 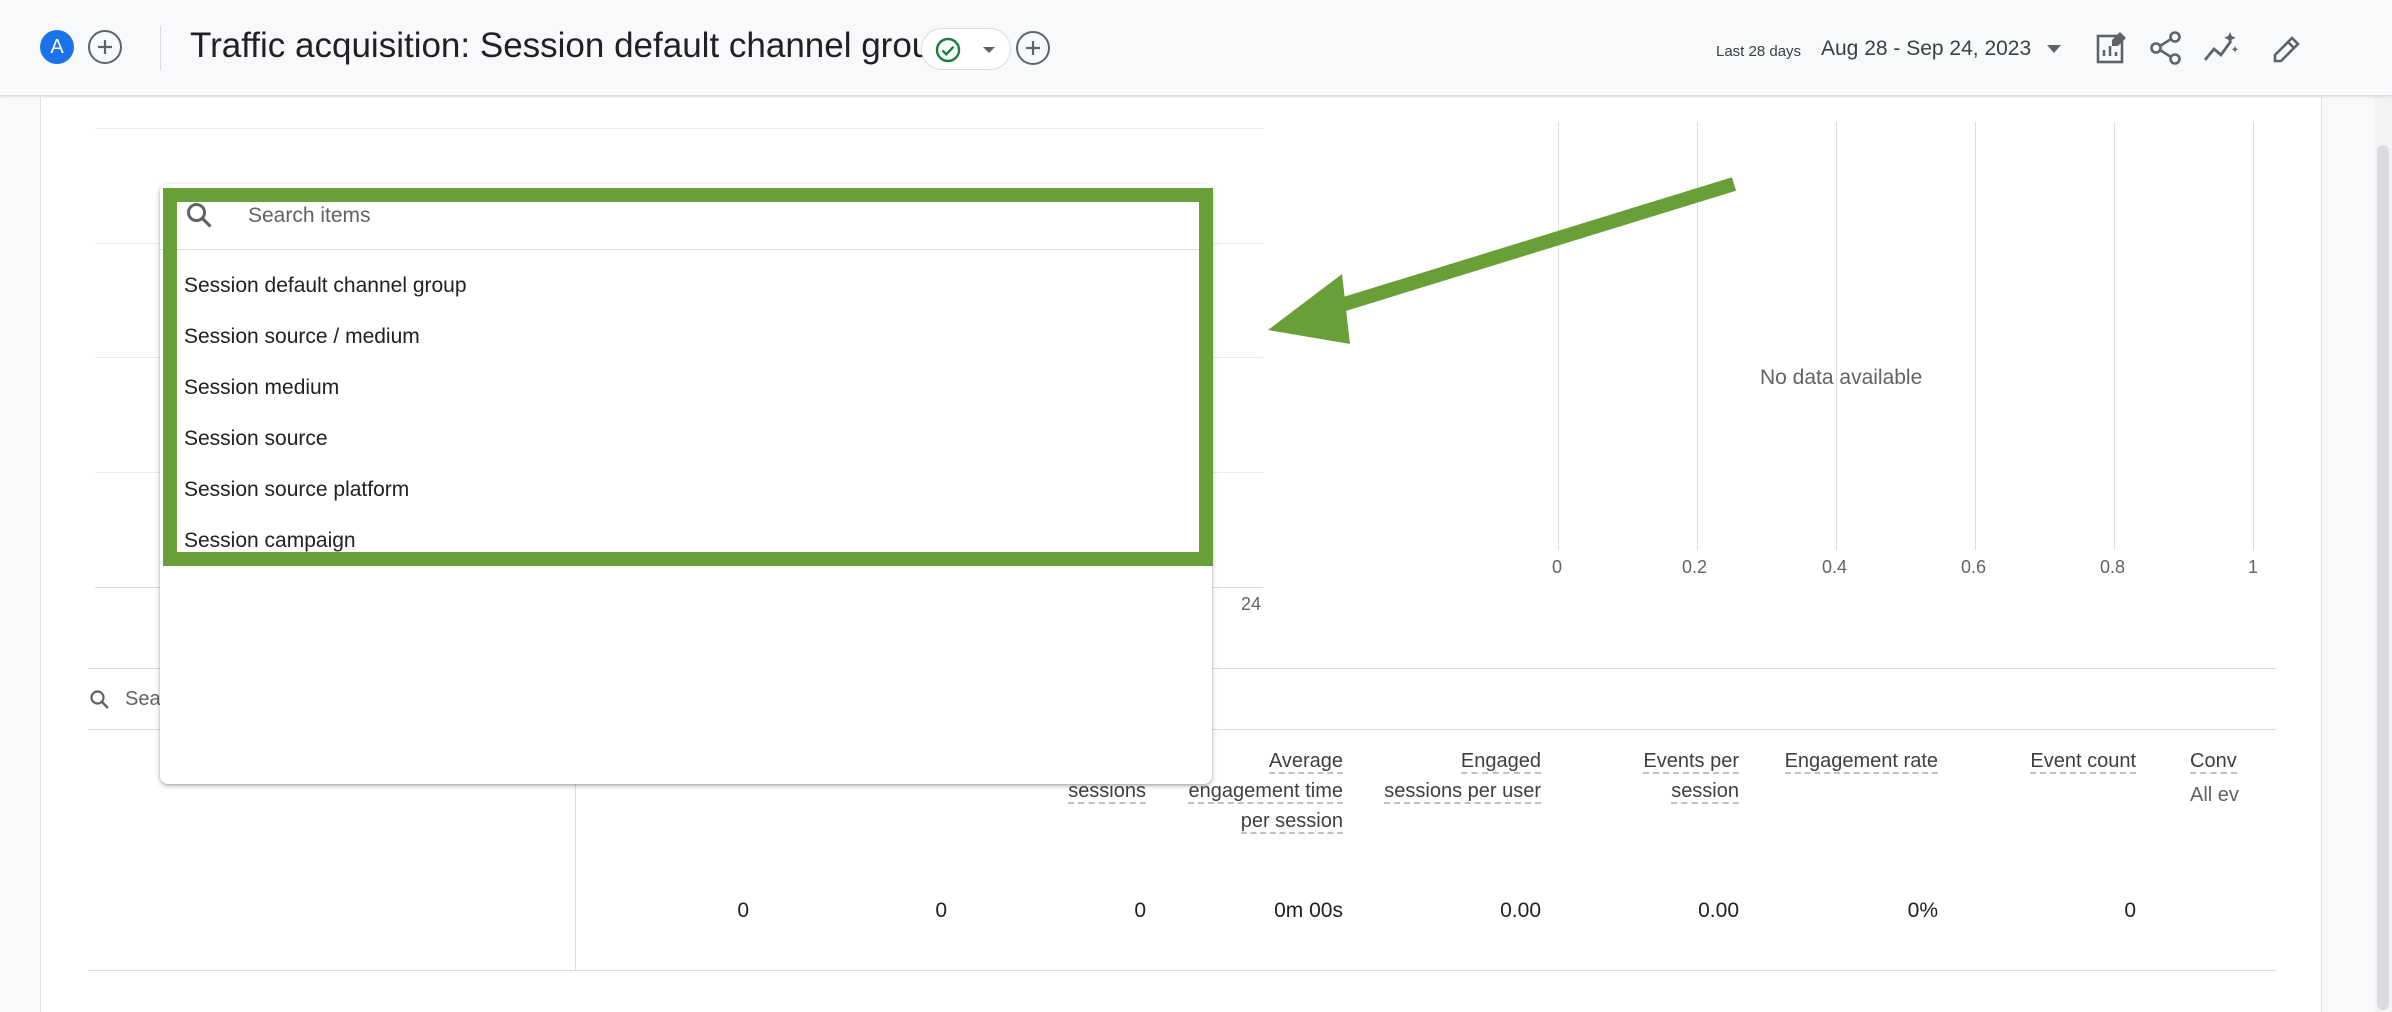 What do you see at coordinates (160, 48) in the screenshot?
I see `header-divider` at bounding box center [160, 48].